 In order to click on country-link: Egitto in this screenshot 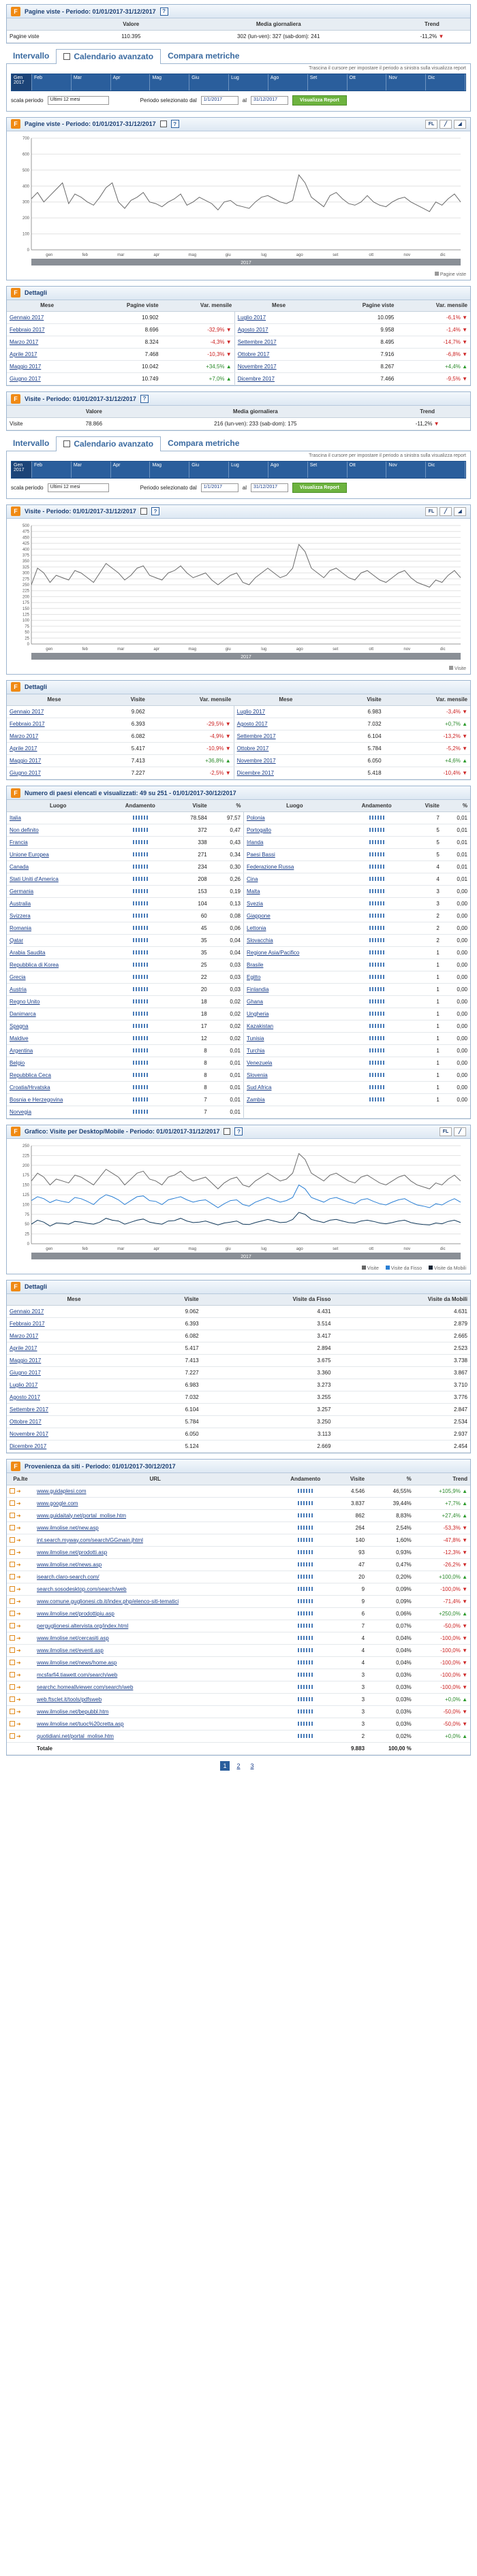, I will do `click(253, 977)`.